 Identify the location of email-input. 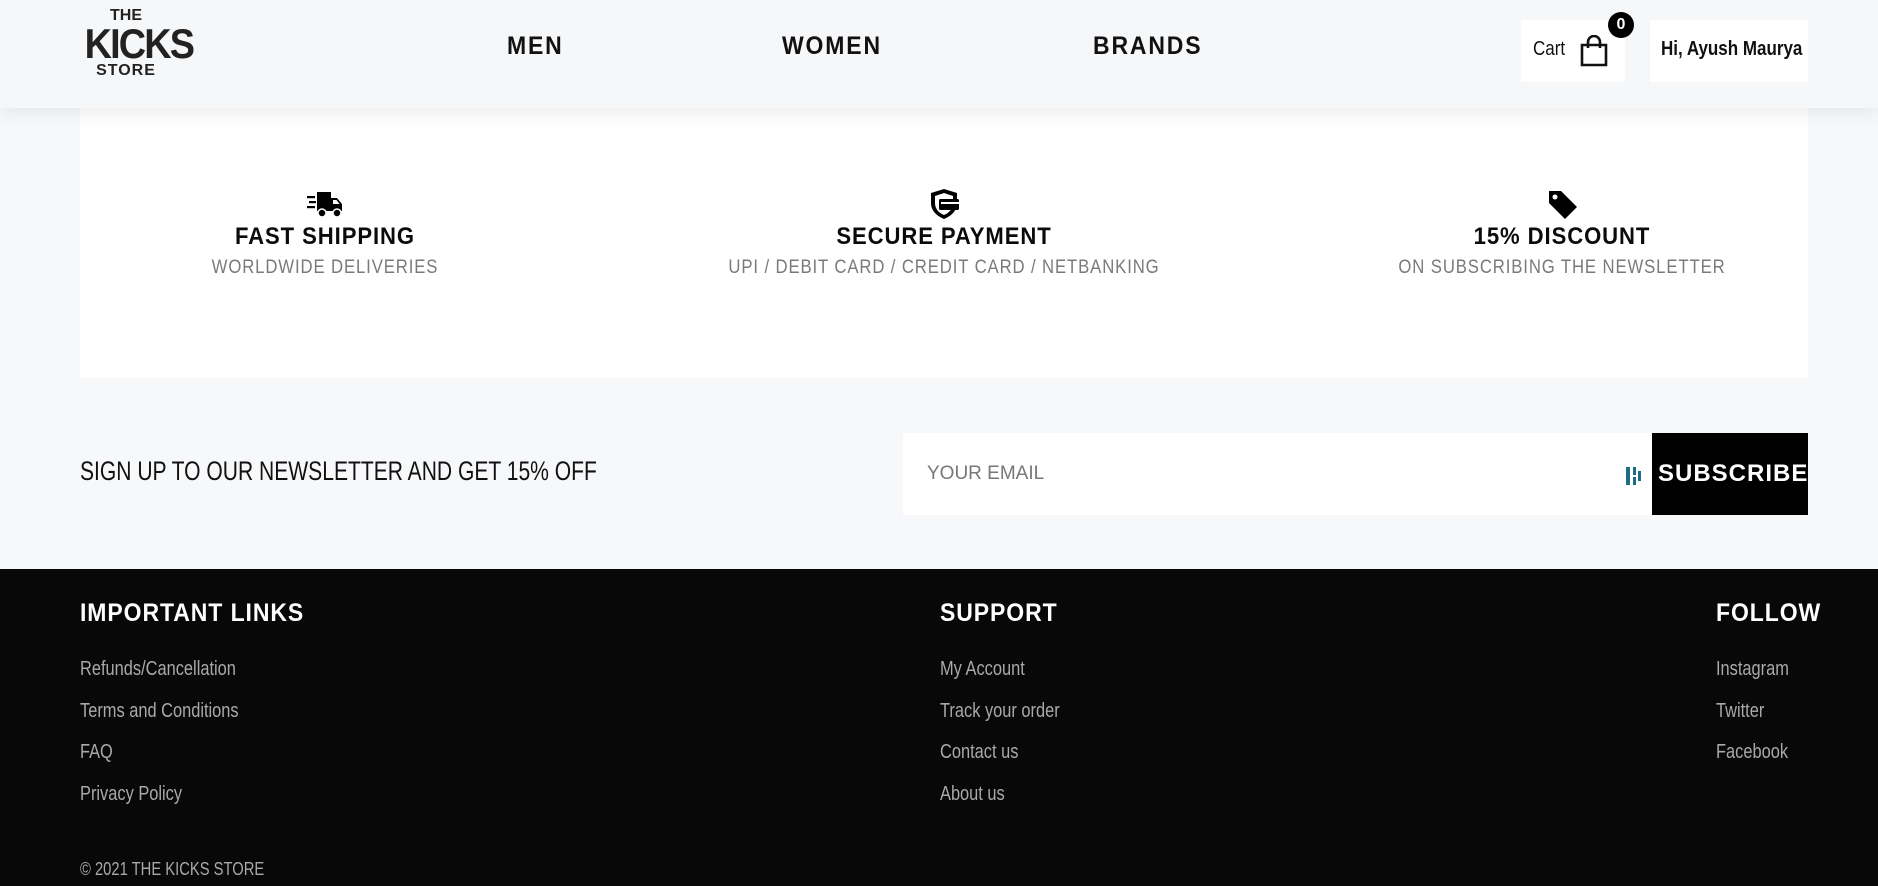
(1248, 474).